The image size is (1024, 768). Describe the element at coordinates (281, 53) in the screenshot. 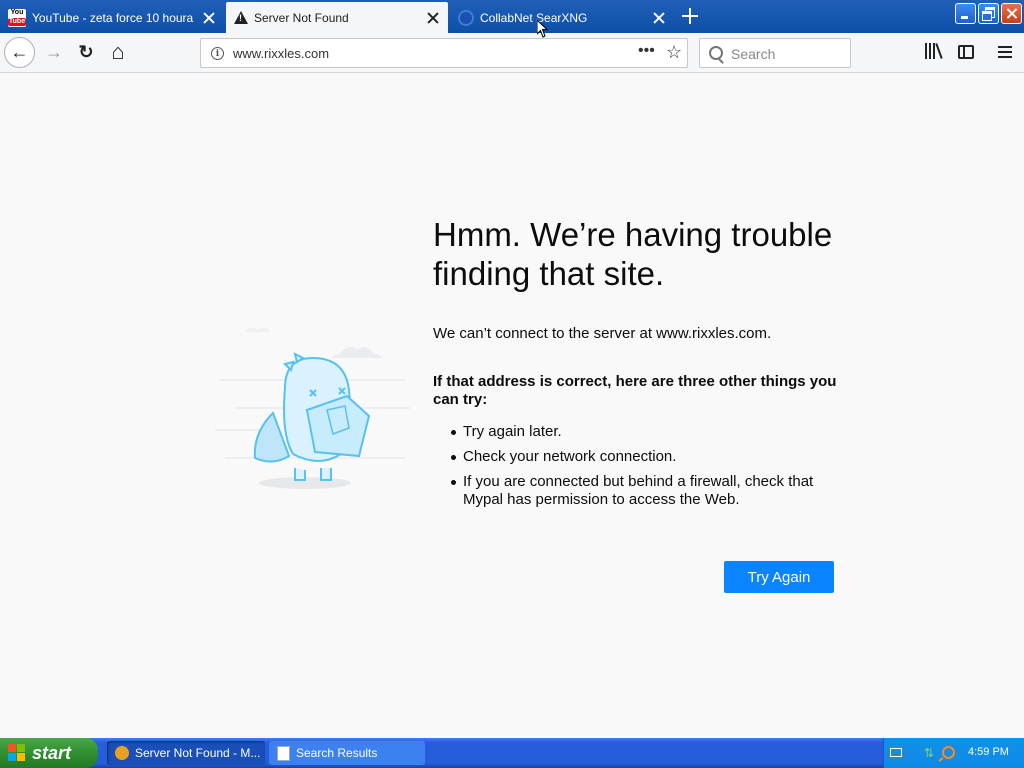

I see `url-text: www.rixxles.com` at that location.